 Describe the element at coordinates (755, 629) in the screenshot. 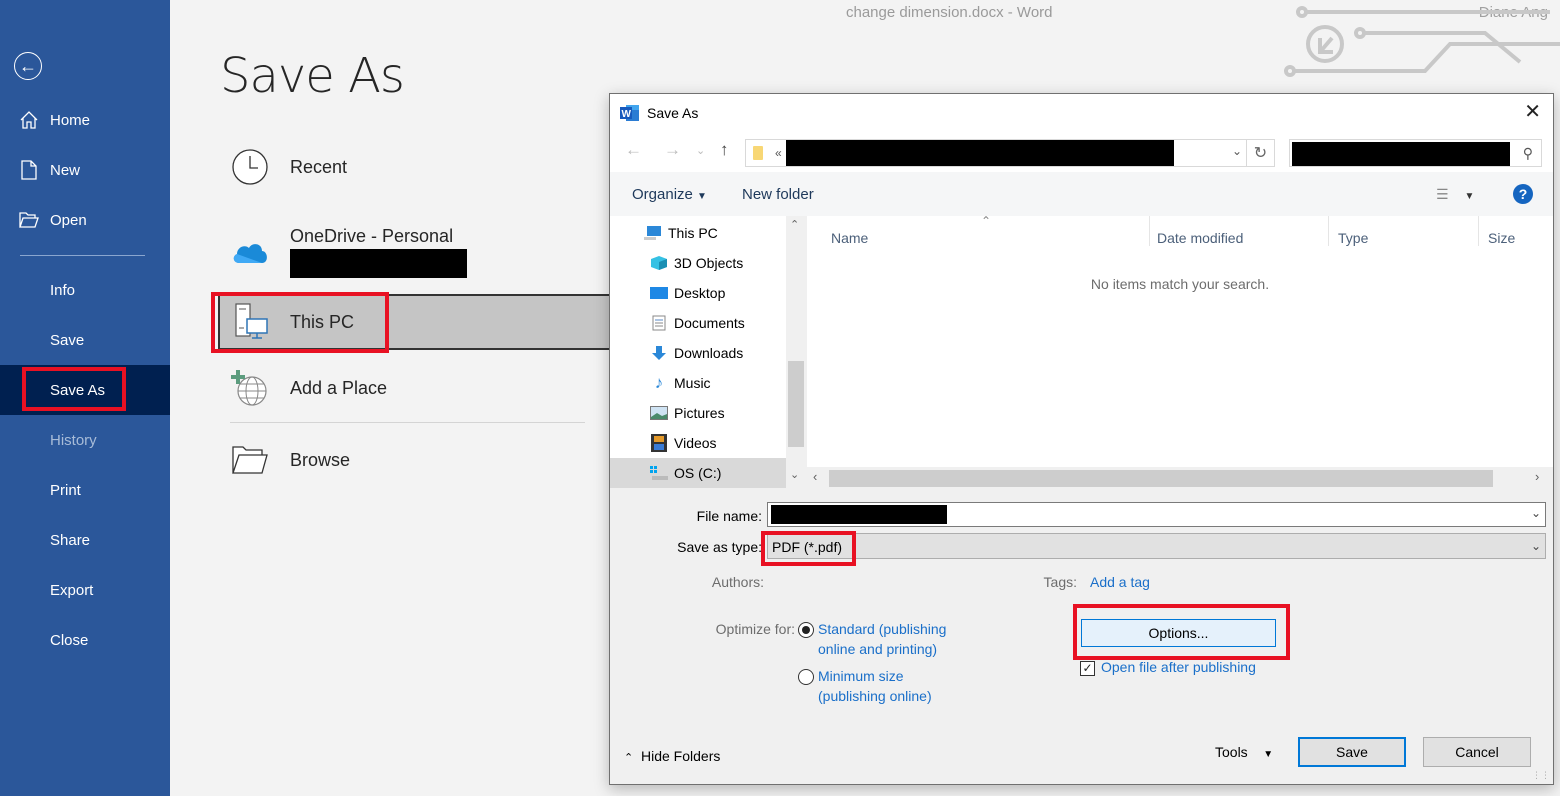

I see `optimize-for-label: Optimize for:` at that location.